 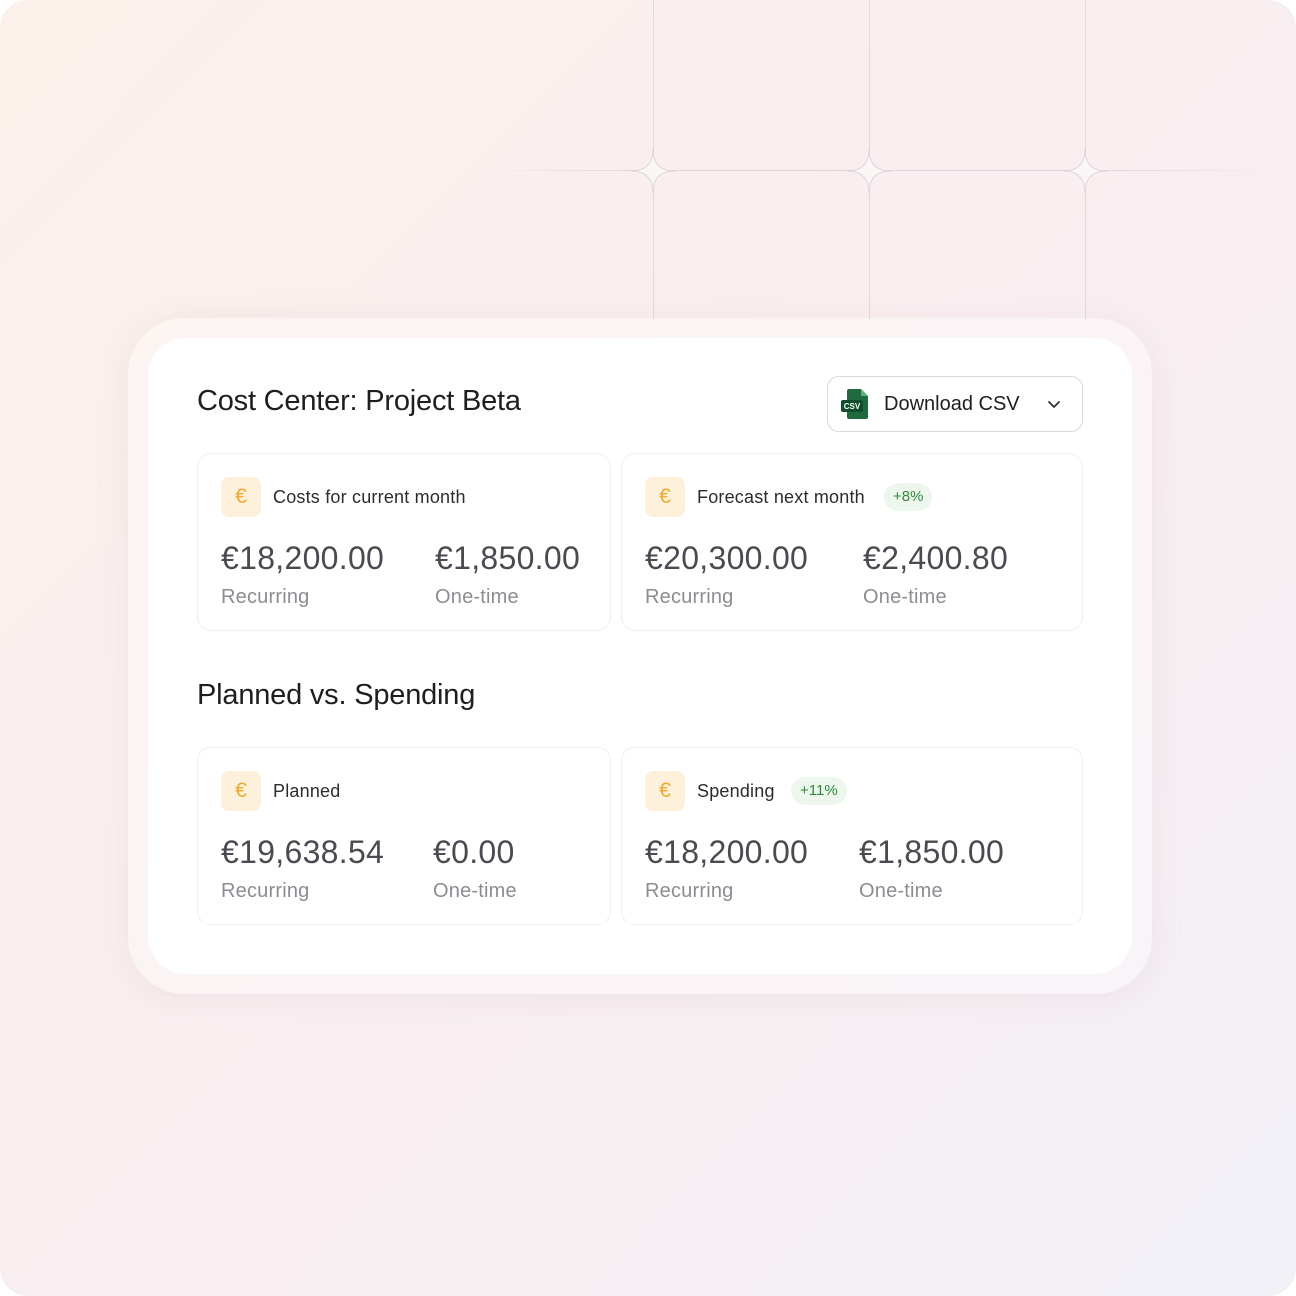 I want to click on onetime-amount: €2,400.80, so click(x=936, y=558).